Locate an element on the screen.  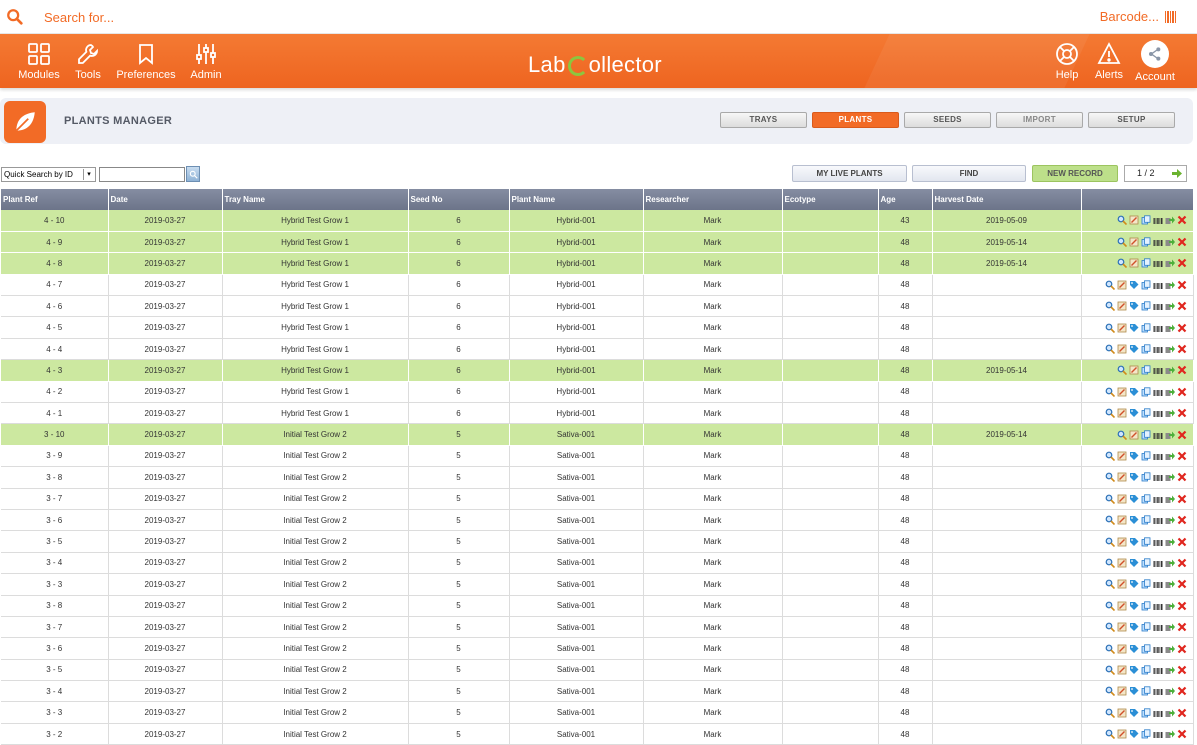
new-record-button: NEW RECORD is located at coordinates (1075, 173).